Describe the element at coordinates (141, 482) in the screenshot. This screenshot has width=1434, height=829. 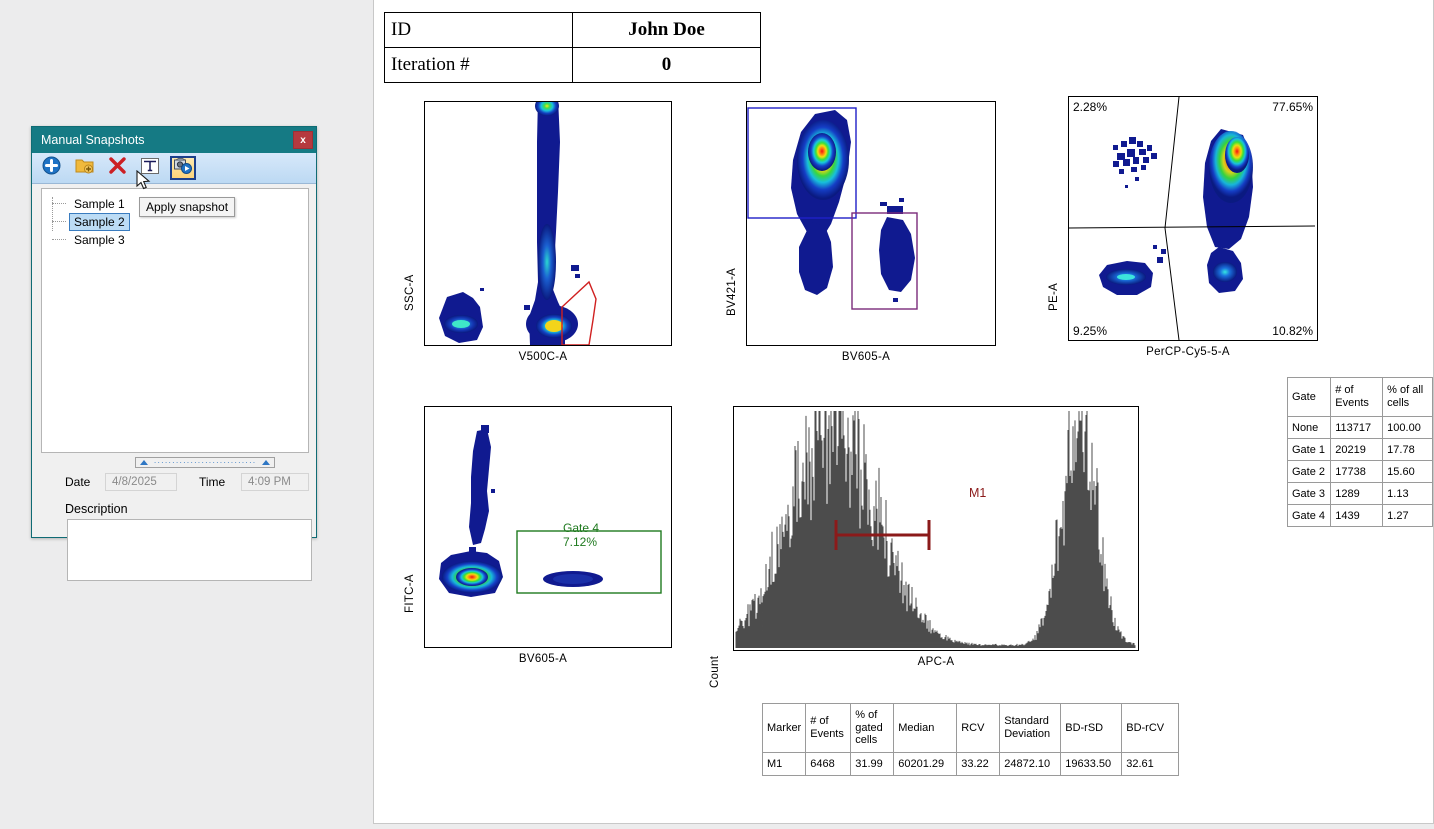
I see `date-value-field: 4/8/2025` at that location.